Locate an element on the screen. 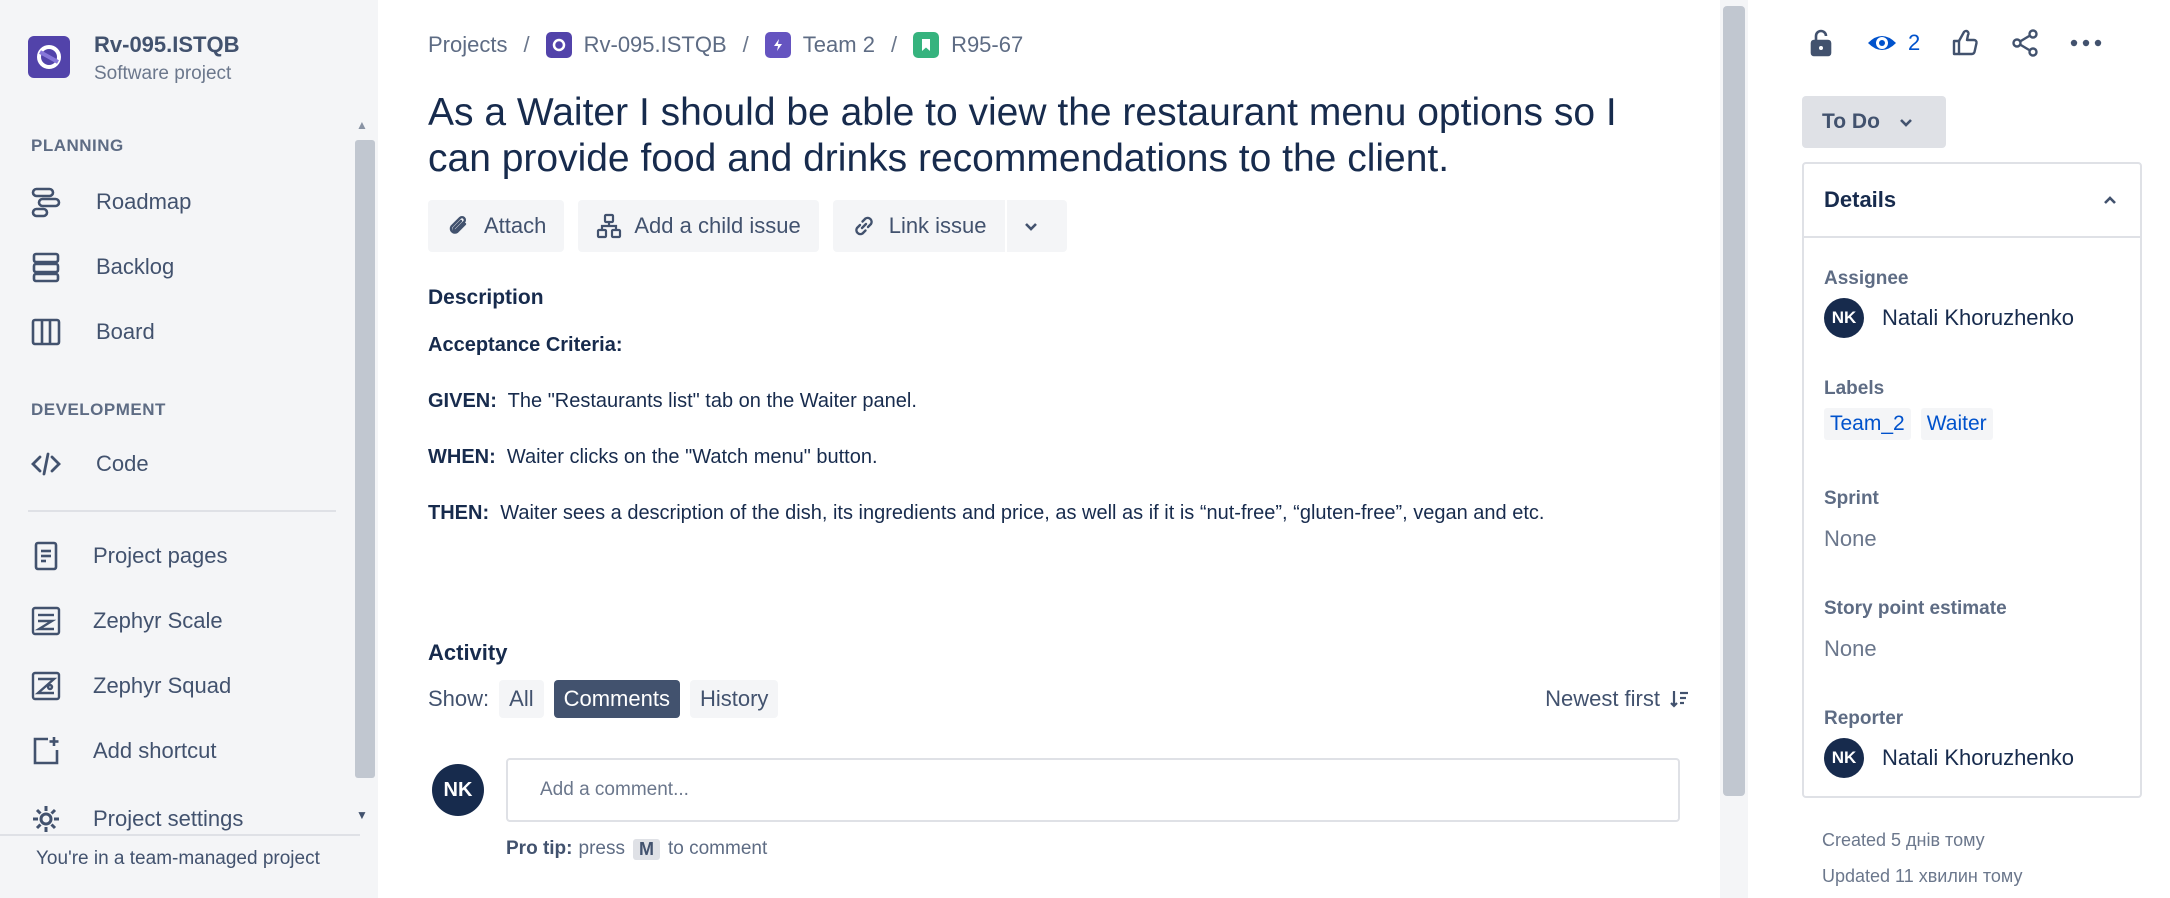 Image resolution: width=2170 pixels, height=898 pixels. activity-heading: Activity is located at coordinates (468, 652).